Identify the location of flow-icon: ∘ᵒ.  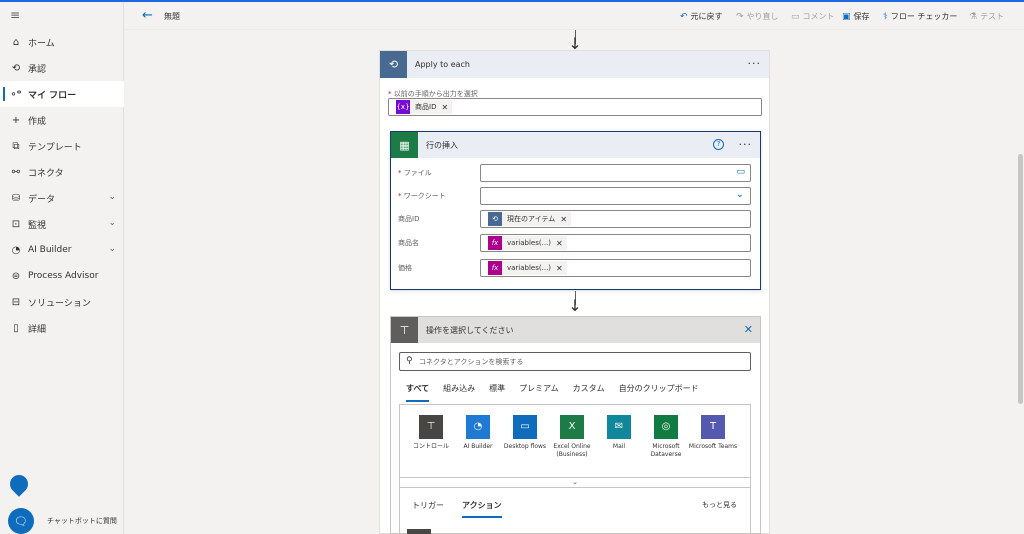
(16, 94).